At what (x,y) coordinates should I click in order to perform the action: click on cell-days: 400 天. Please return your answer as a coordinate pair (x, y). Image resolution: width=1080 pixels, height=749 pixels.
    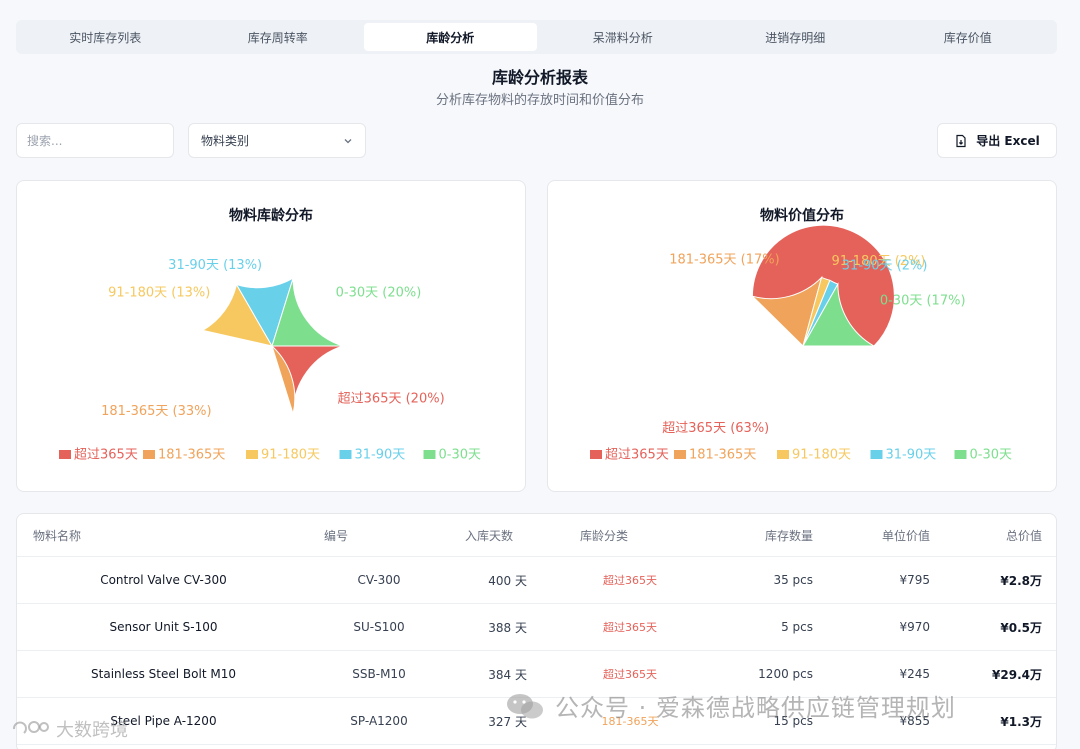
    Looking at the image, I should click on (507, 580).